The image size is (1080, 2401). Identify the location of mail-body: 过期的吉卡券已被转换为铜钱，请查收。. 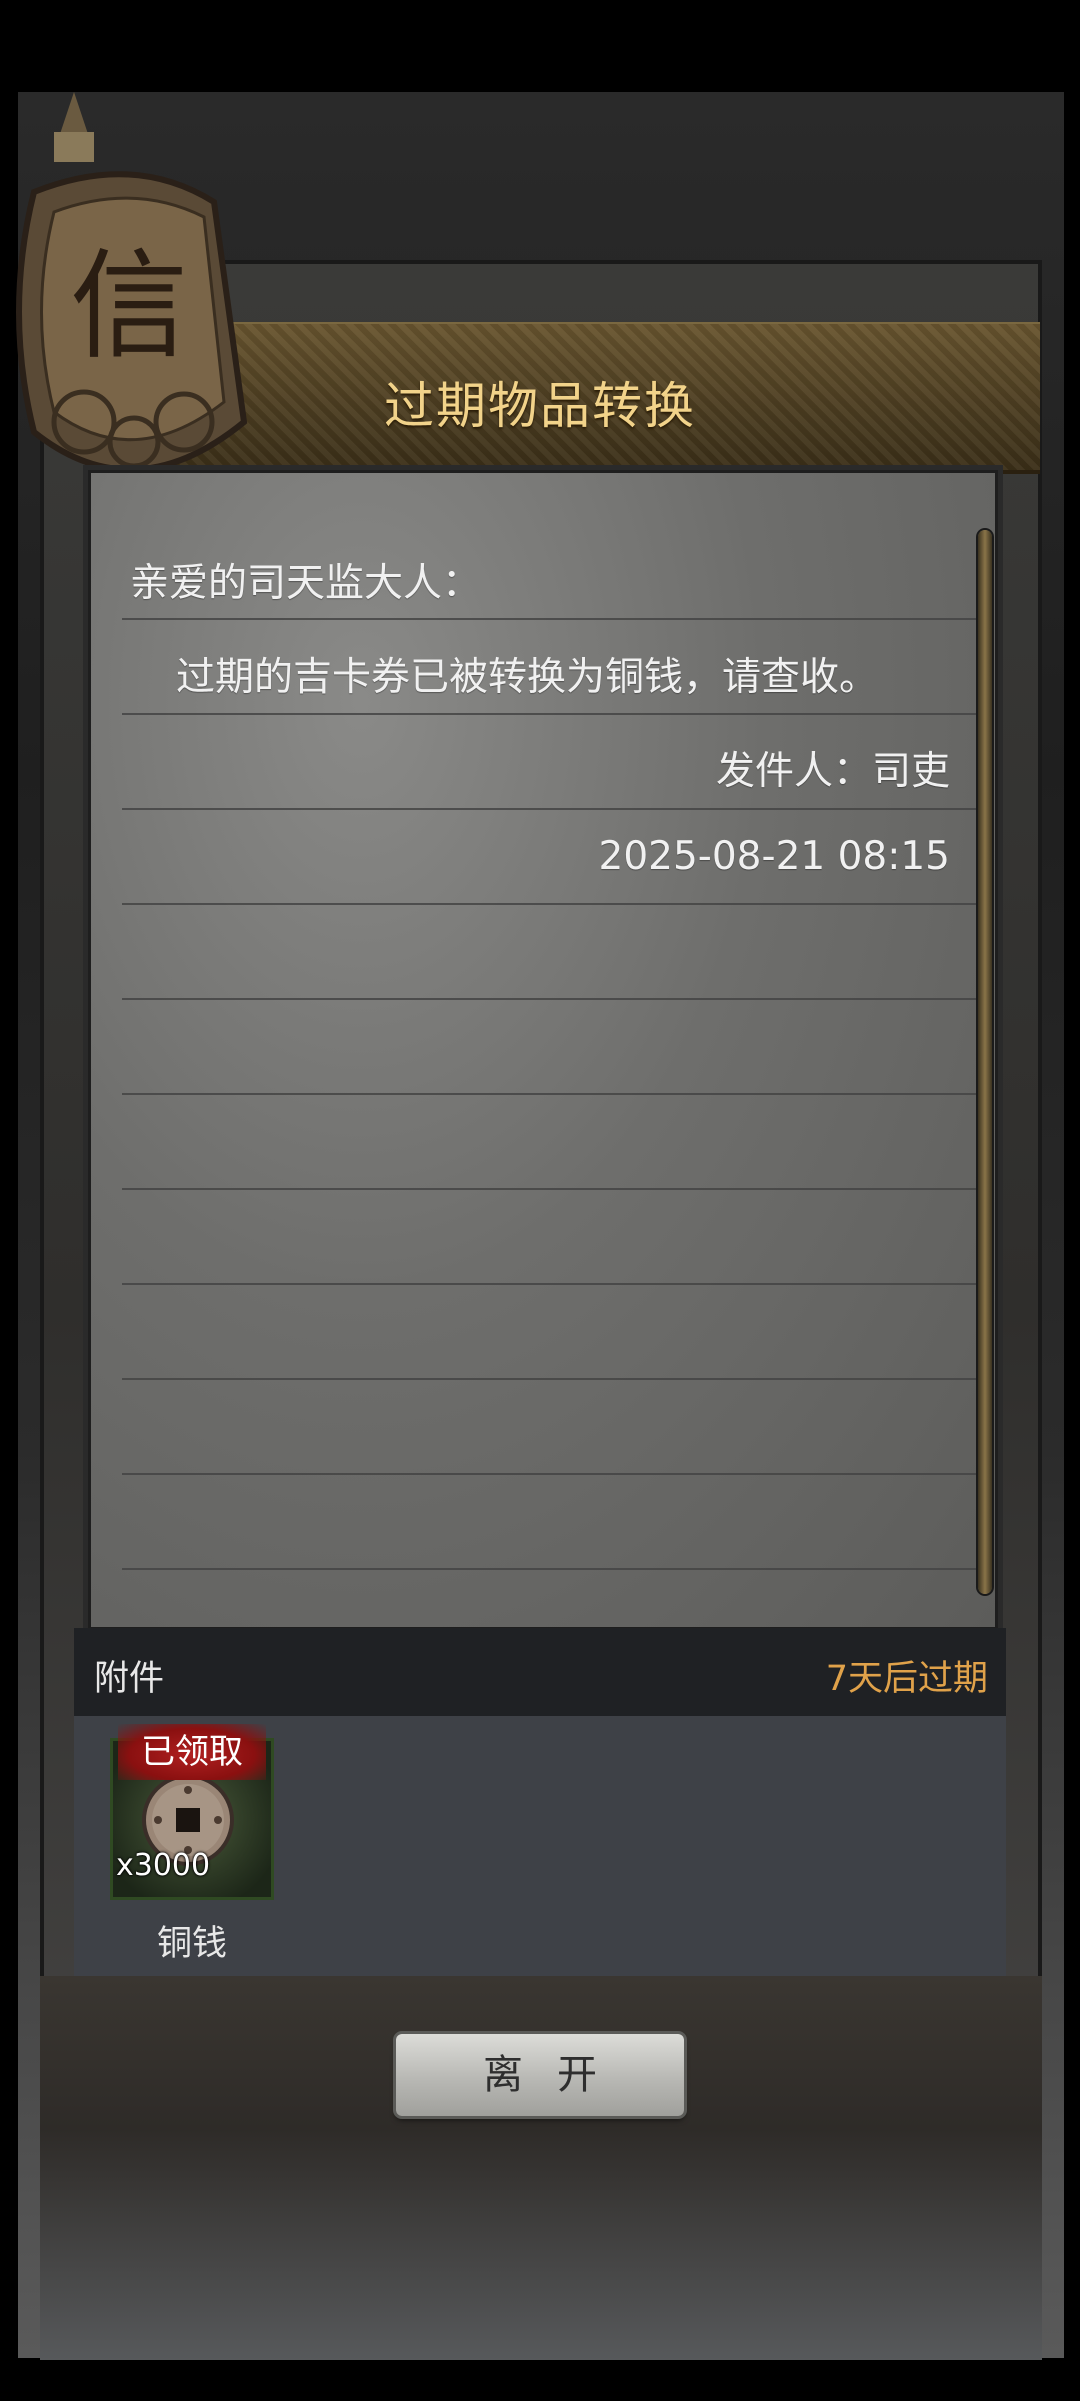
(527, 677).